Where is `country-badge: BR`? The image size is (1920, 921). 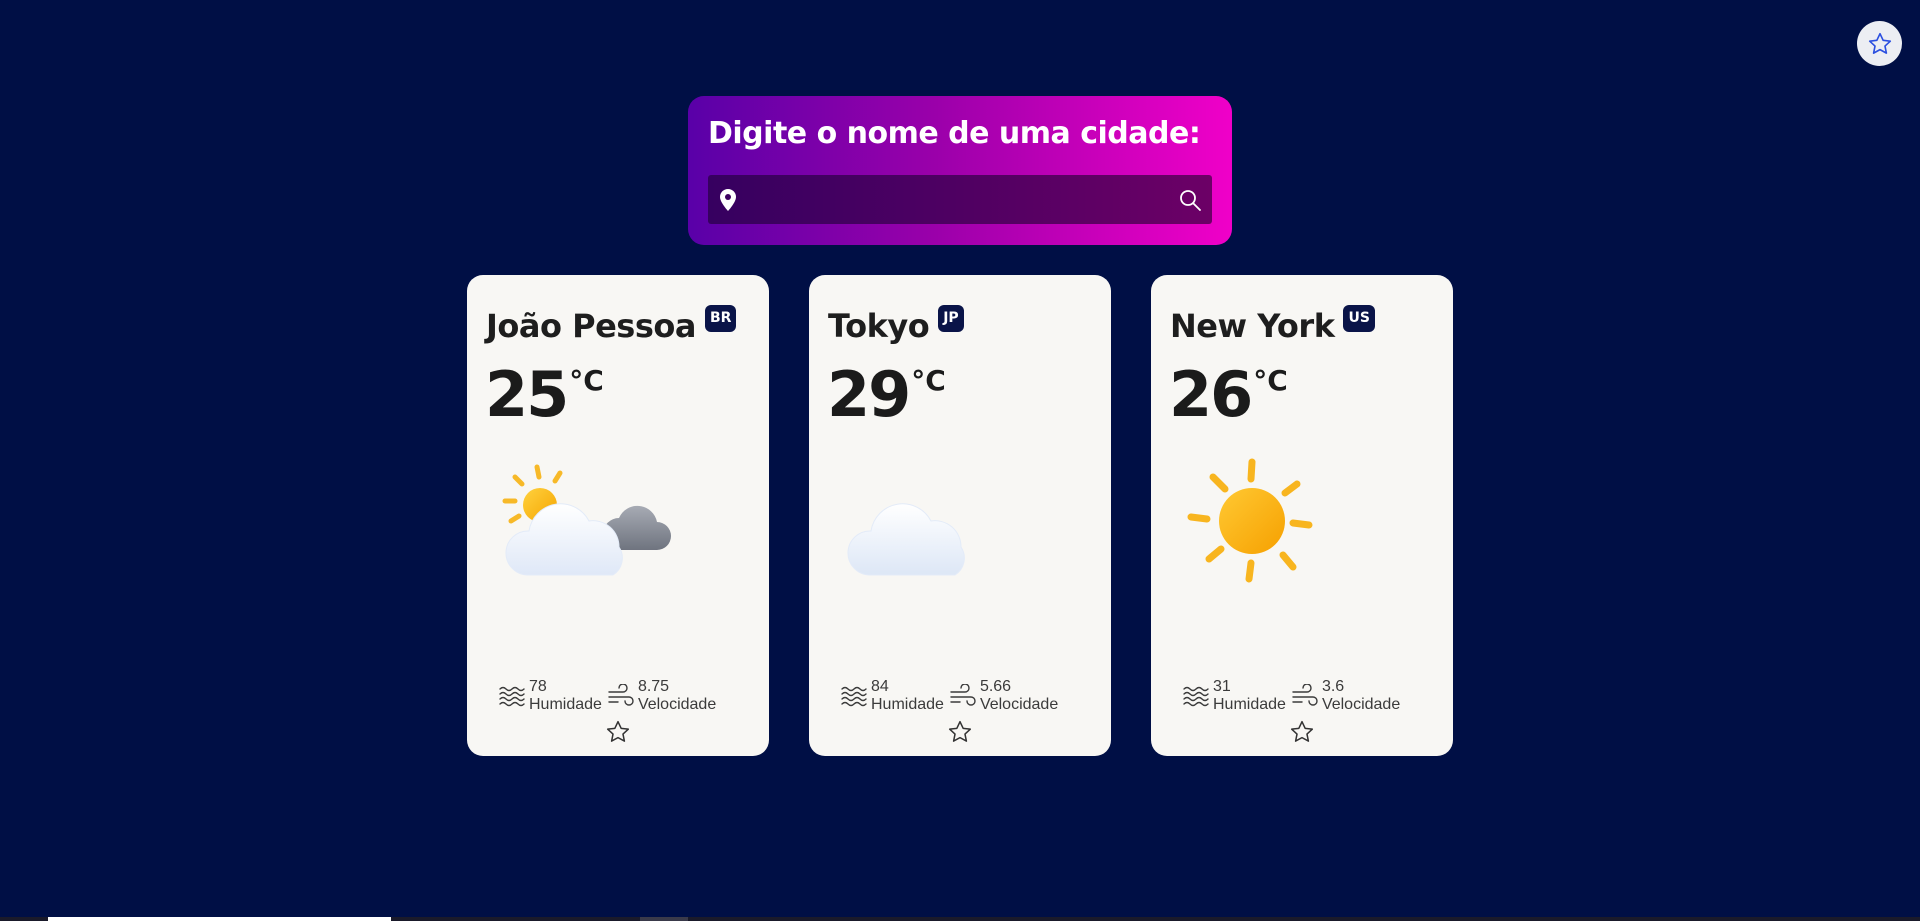
country-badge: BR is located at coordinates (720, 318).